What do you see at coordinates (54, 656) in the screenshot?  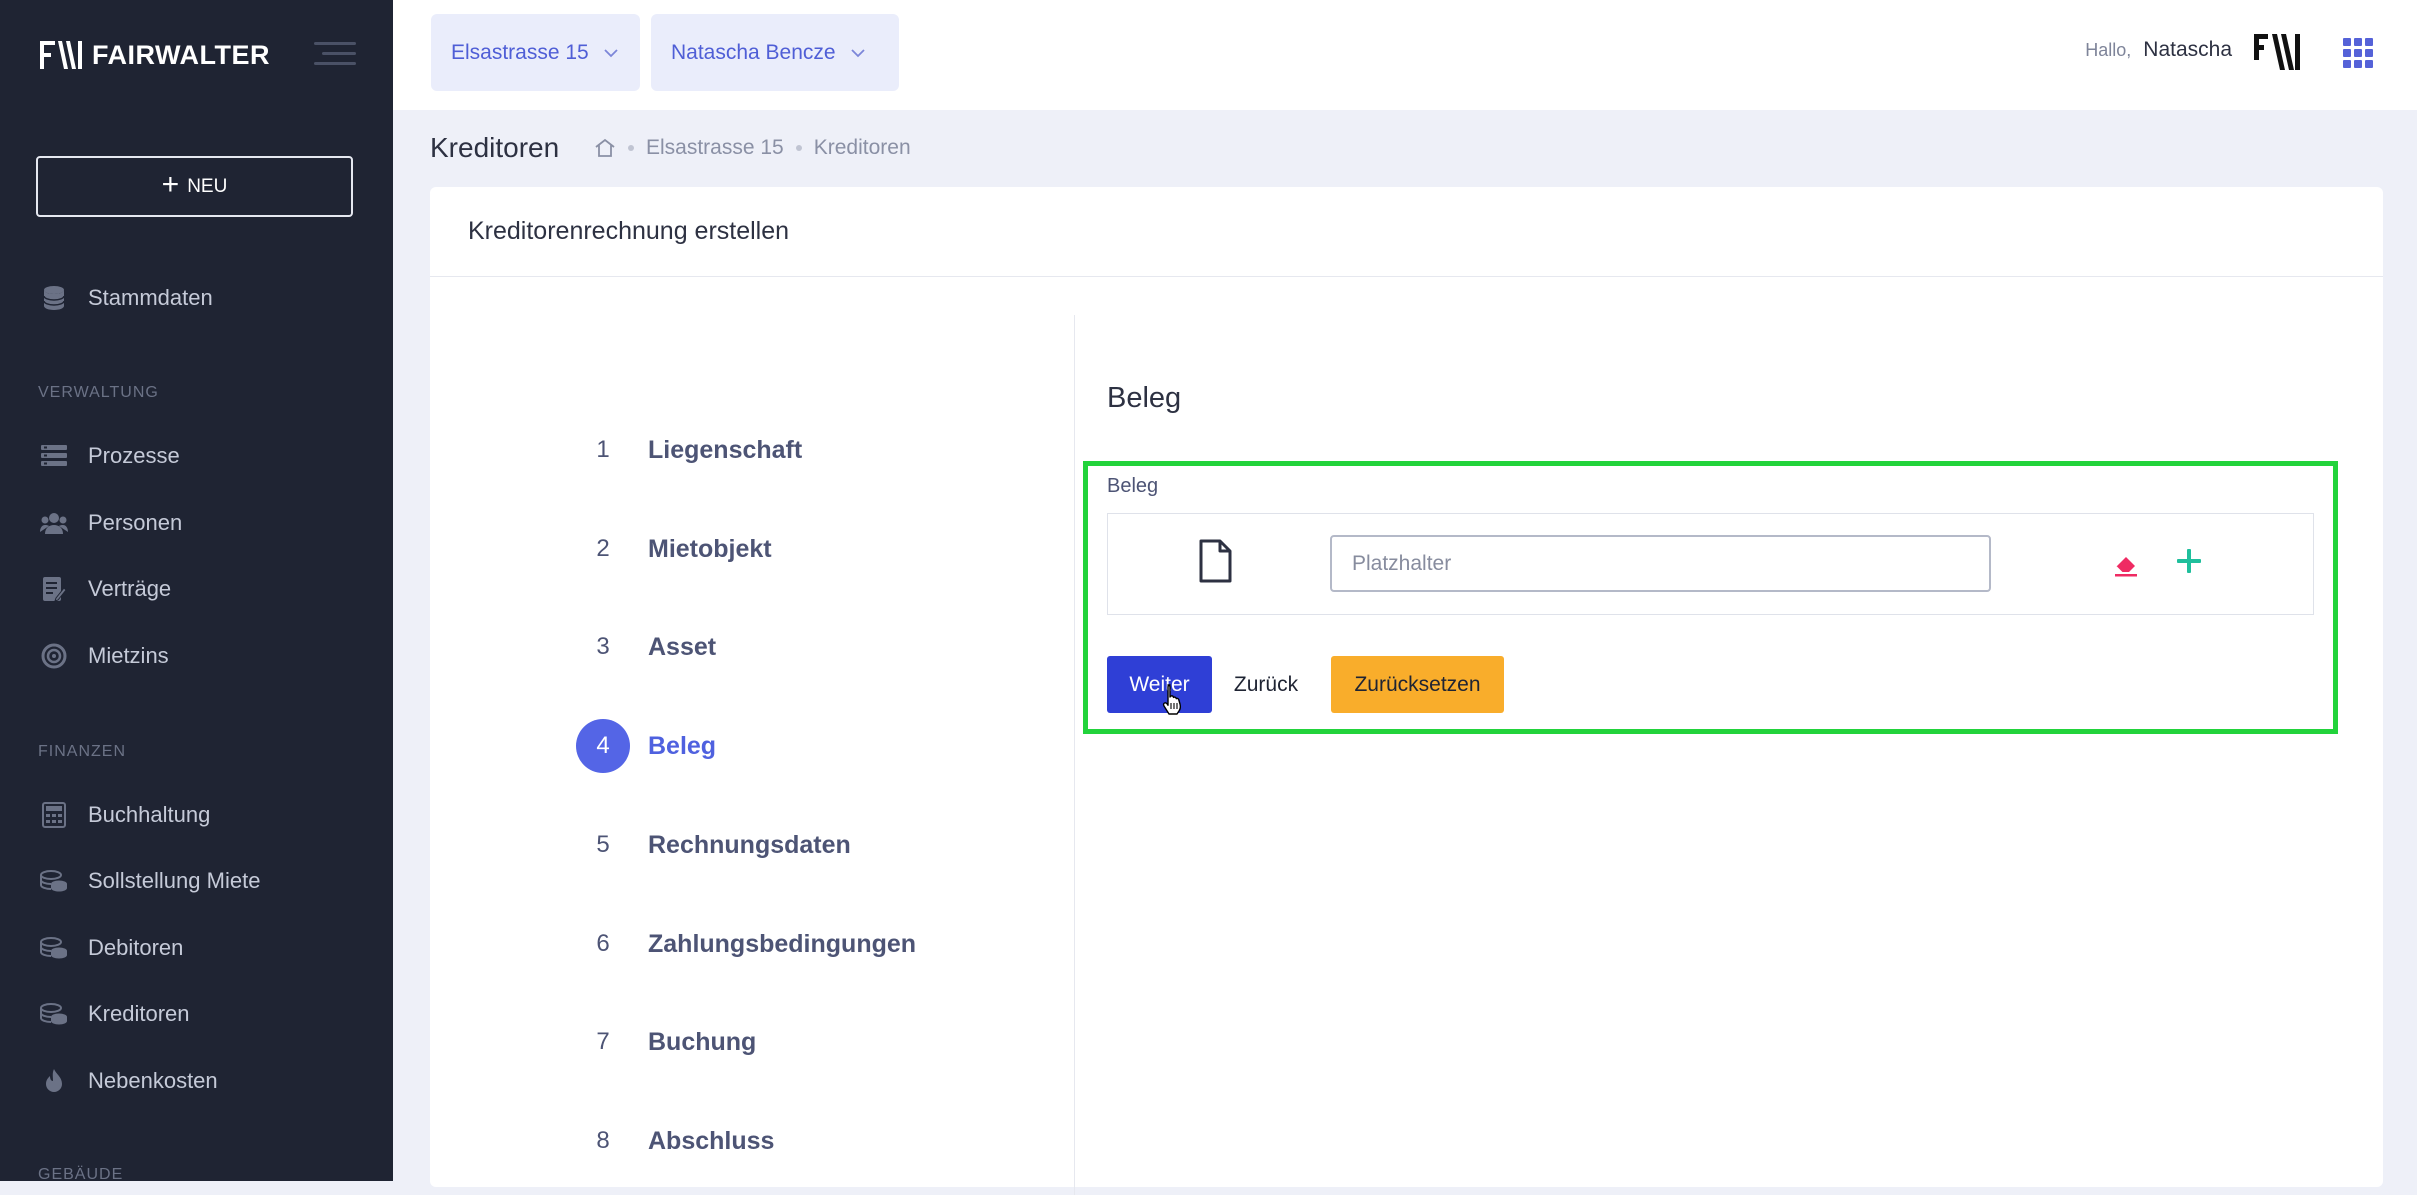 I see `rent-icon` at bounding box center [54, 656].